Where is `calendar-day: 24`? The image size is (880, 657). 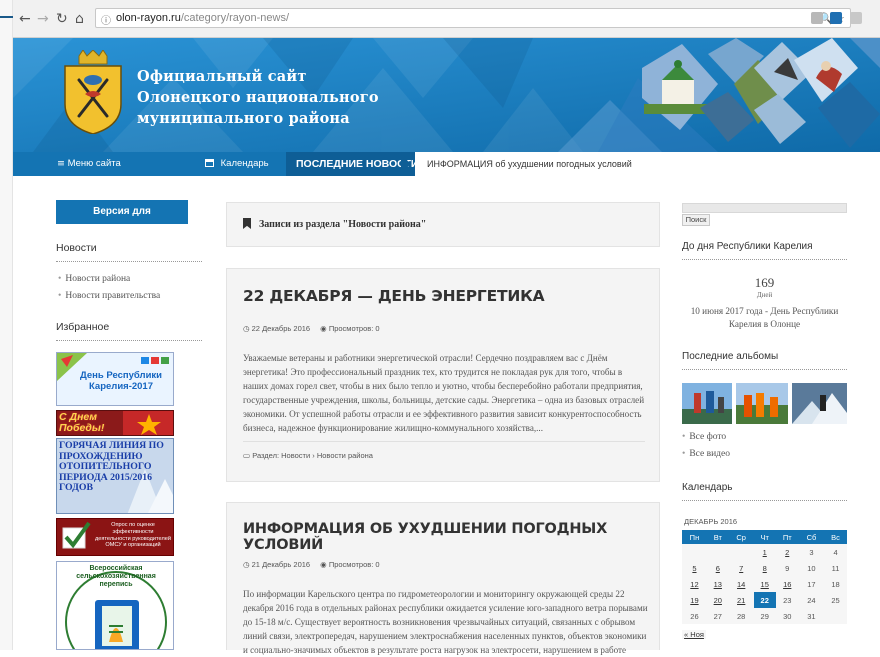
calendar-day: 24 is located at coordinates (811, 600).